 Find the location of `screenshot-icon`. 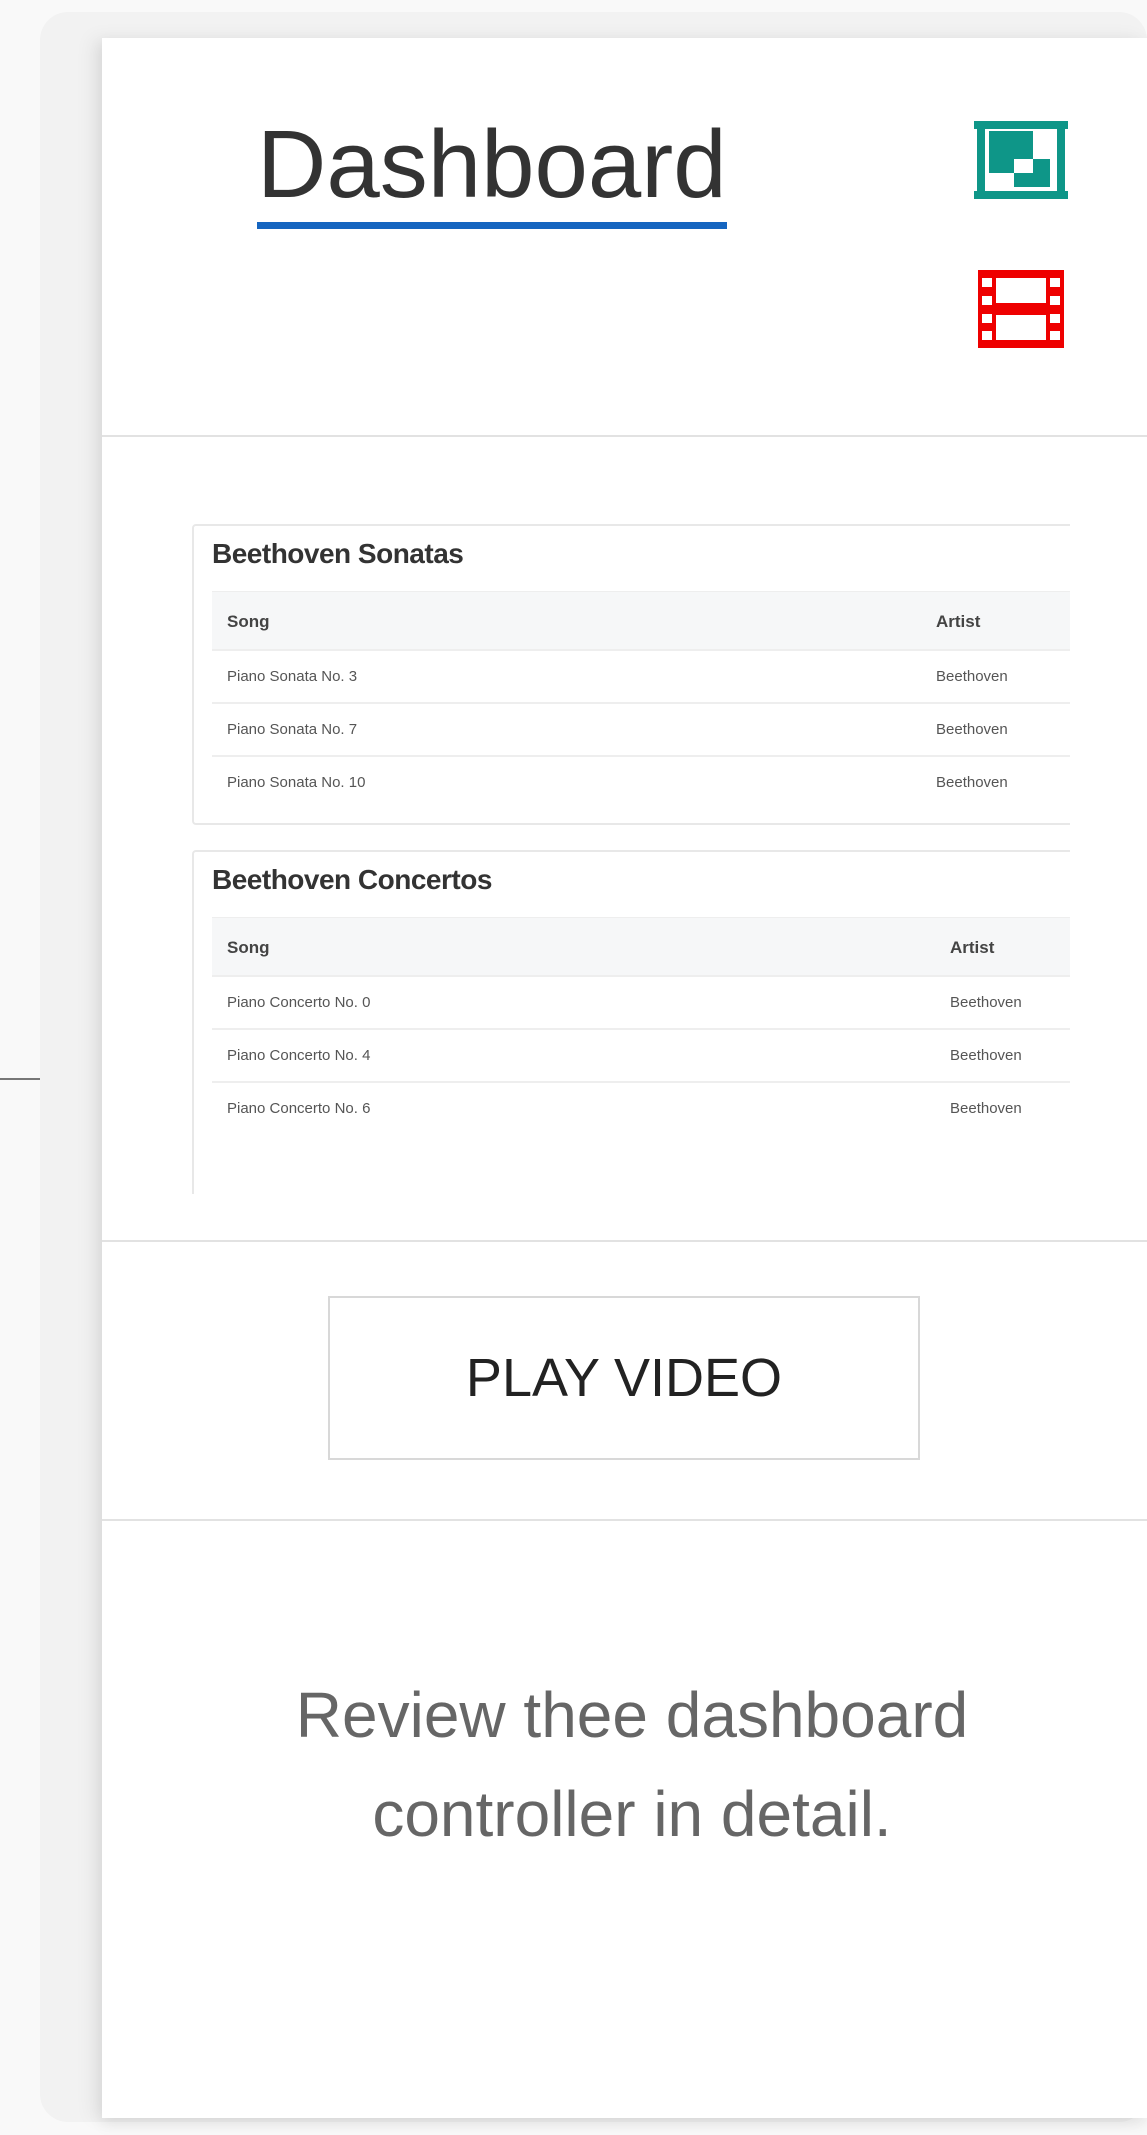

screenshot-icon is located at coordinates (1021, 160).